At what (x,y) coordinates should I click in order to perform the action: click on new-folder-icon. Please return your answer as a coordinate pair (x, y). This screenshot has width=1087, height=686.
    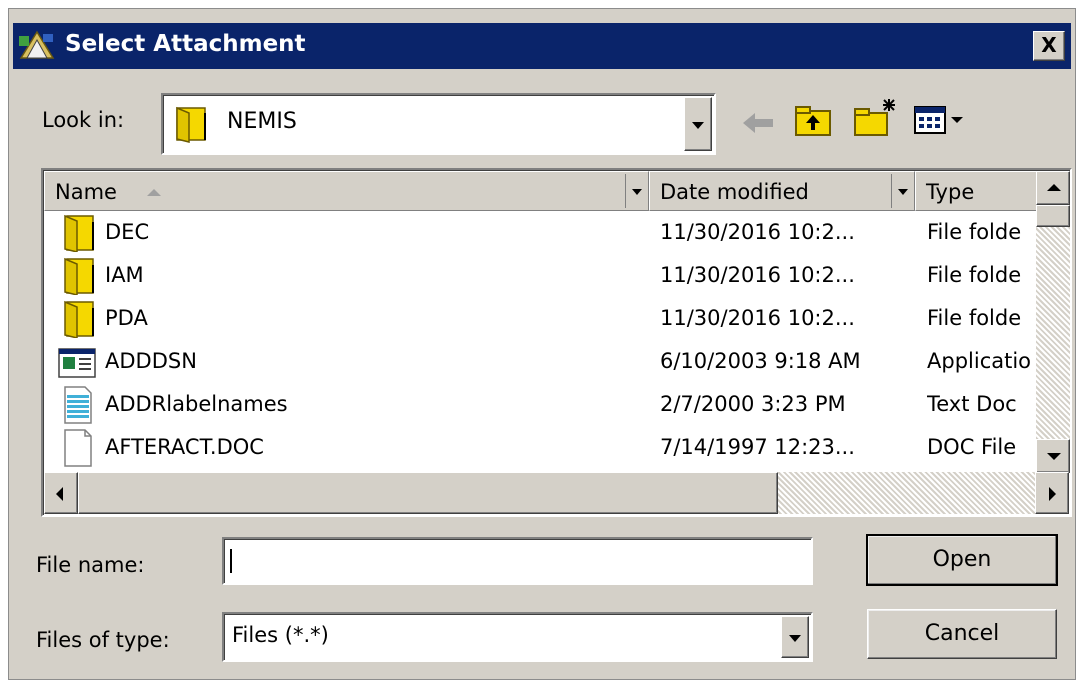
    Looking at the image, I should click on (875, 118).